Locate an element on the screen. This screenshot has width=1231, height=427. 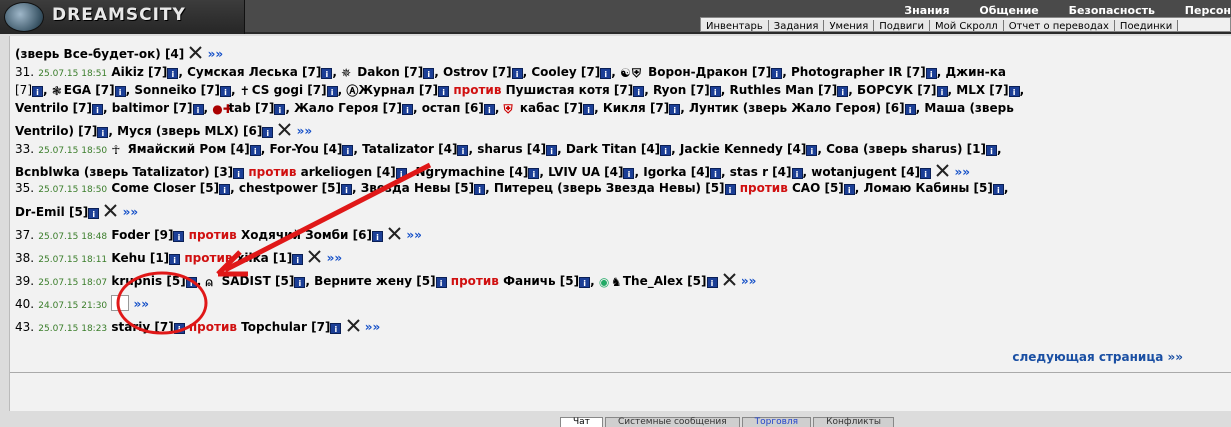
annotation-arrow is located at coordinates (327, 217).